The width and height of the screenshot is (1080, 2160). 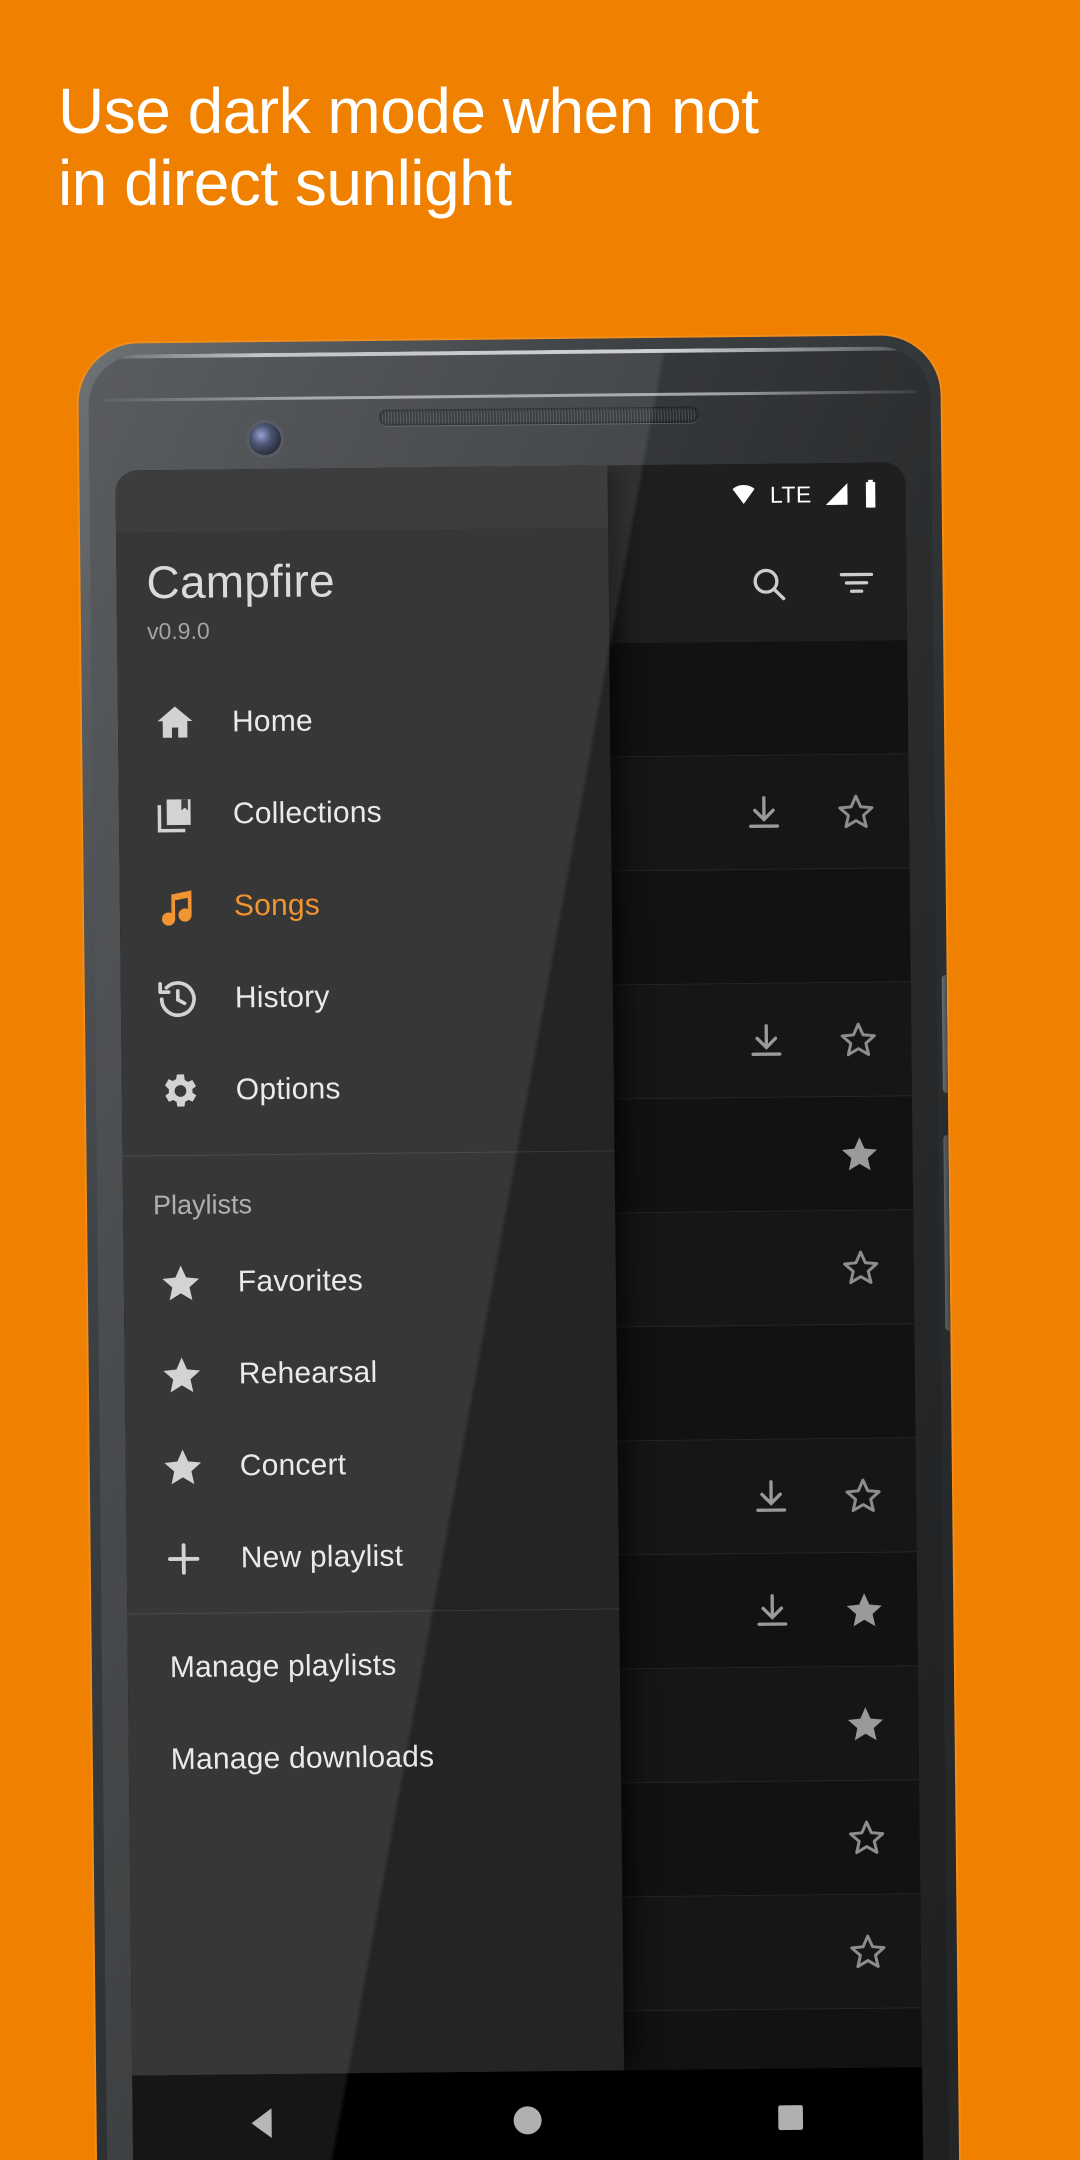 I want to click on sidebar-item-label: Songs, so click(x=277, y=905).